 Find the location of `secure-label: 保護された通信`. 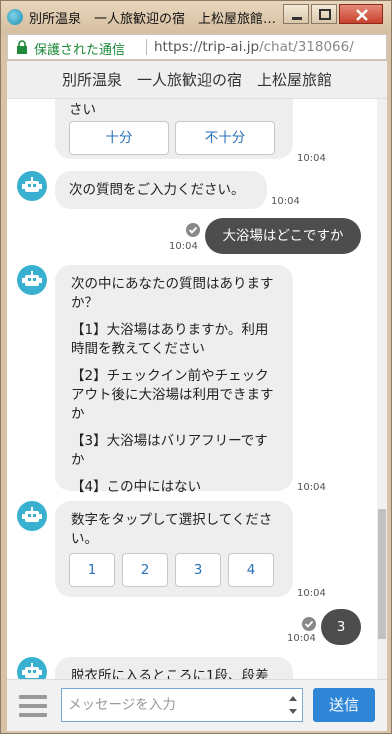

secure-label: 保護された通信 is located at coordinates (80, 50).